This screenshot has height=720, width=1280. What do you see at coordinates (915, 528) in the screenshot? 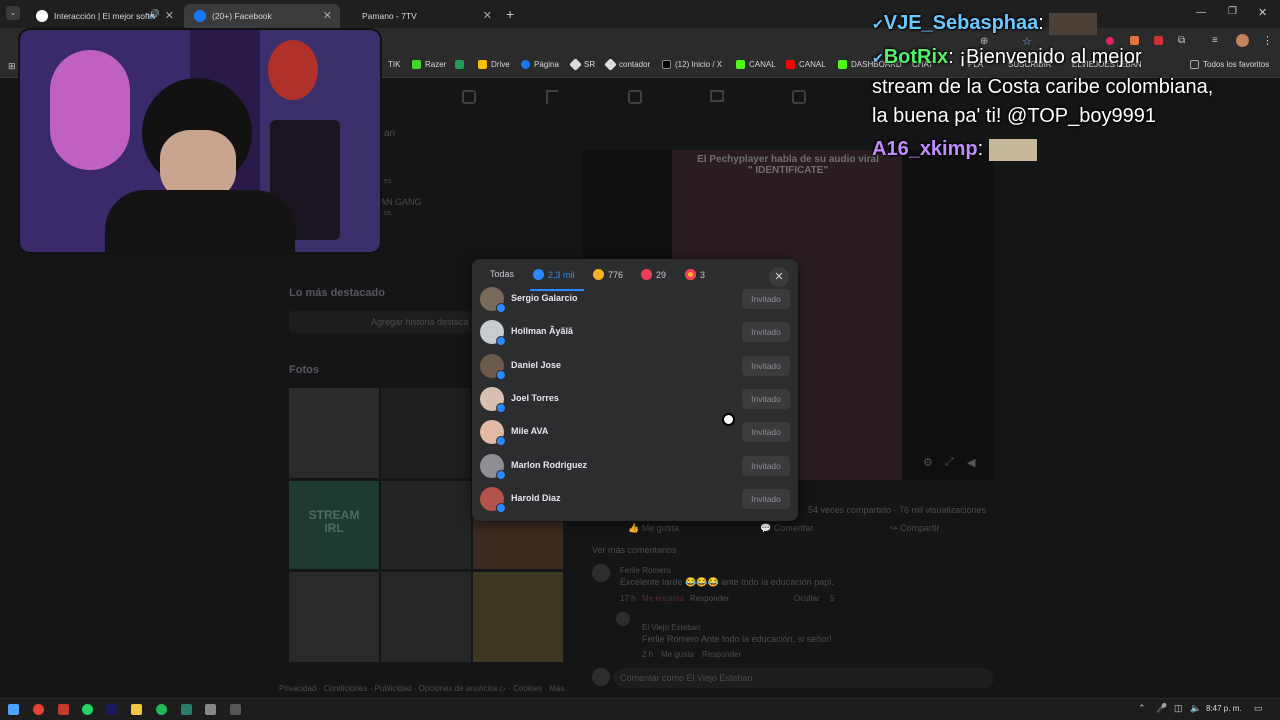
I see `share-button: ↪ Compartir` at bounding box center [915, 528].